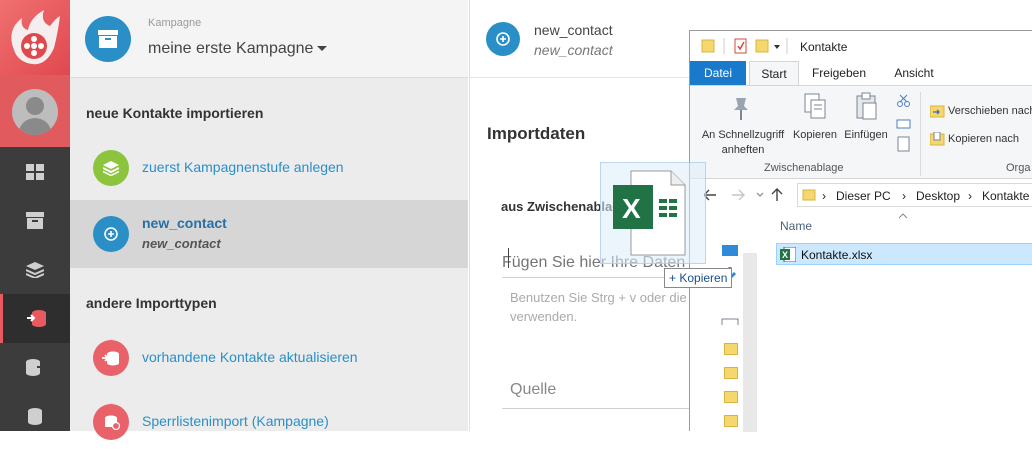 The image size is (1032, 456). I want to click on database-export-icon, so click(35, 367).